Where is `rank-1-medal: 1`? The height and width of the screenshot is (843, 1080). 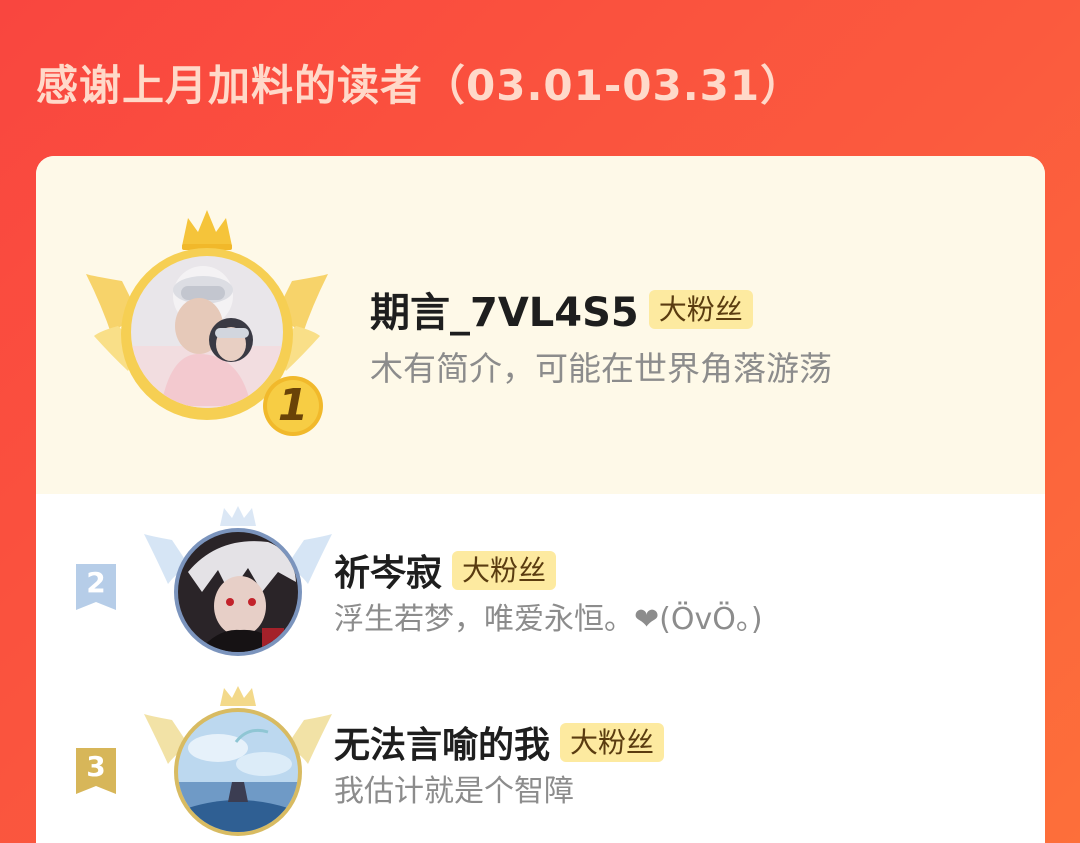 rank-1-medal: 1 is located at coordinates (293, 406).